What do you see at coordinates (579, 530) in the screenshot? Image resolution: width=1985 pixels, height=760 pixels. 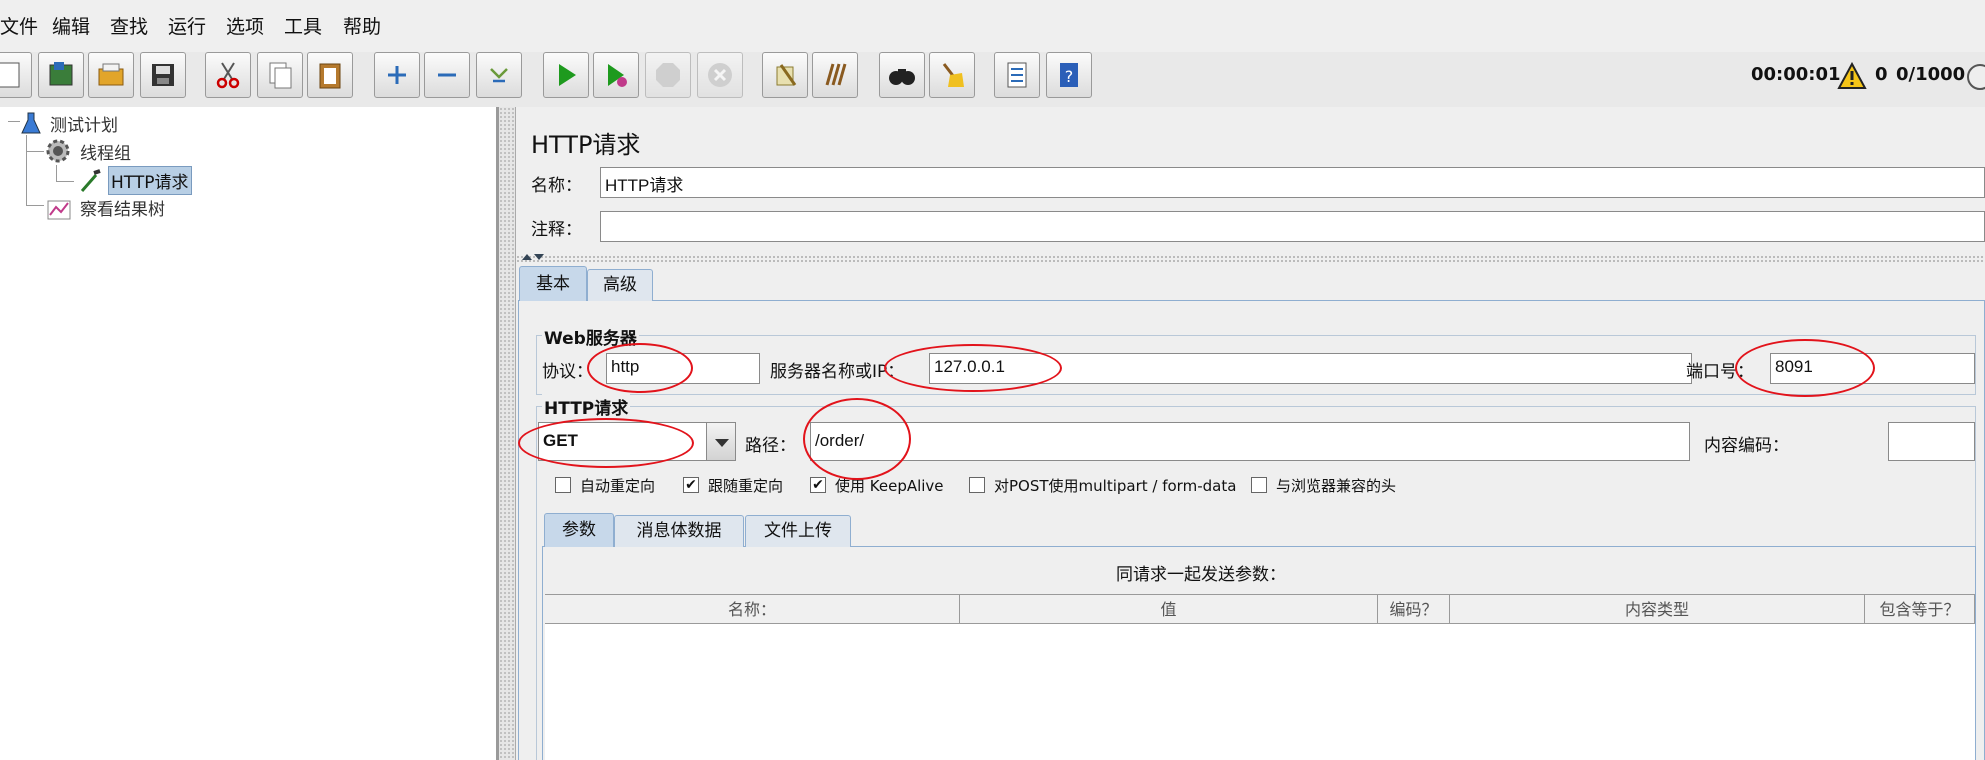 I see `subtab-parameters: 参数` at bounding box center [579, 530].